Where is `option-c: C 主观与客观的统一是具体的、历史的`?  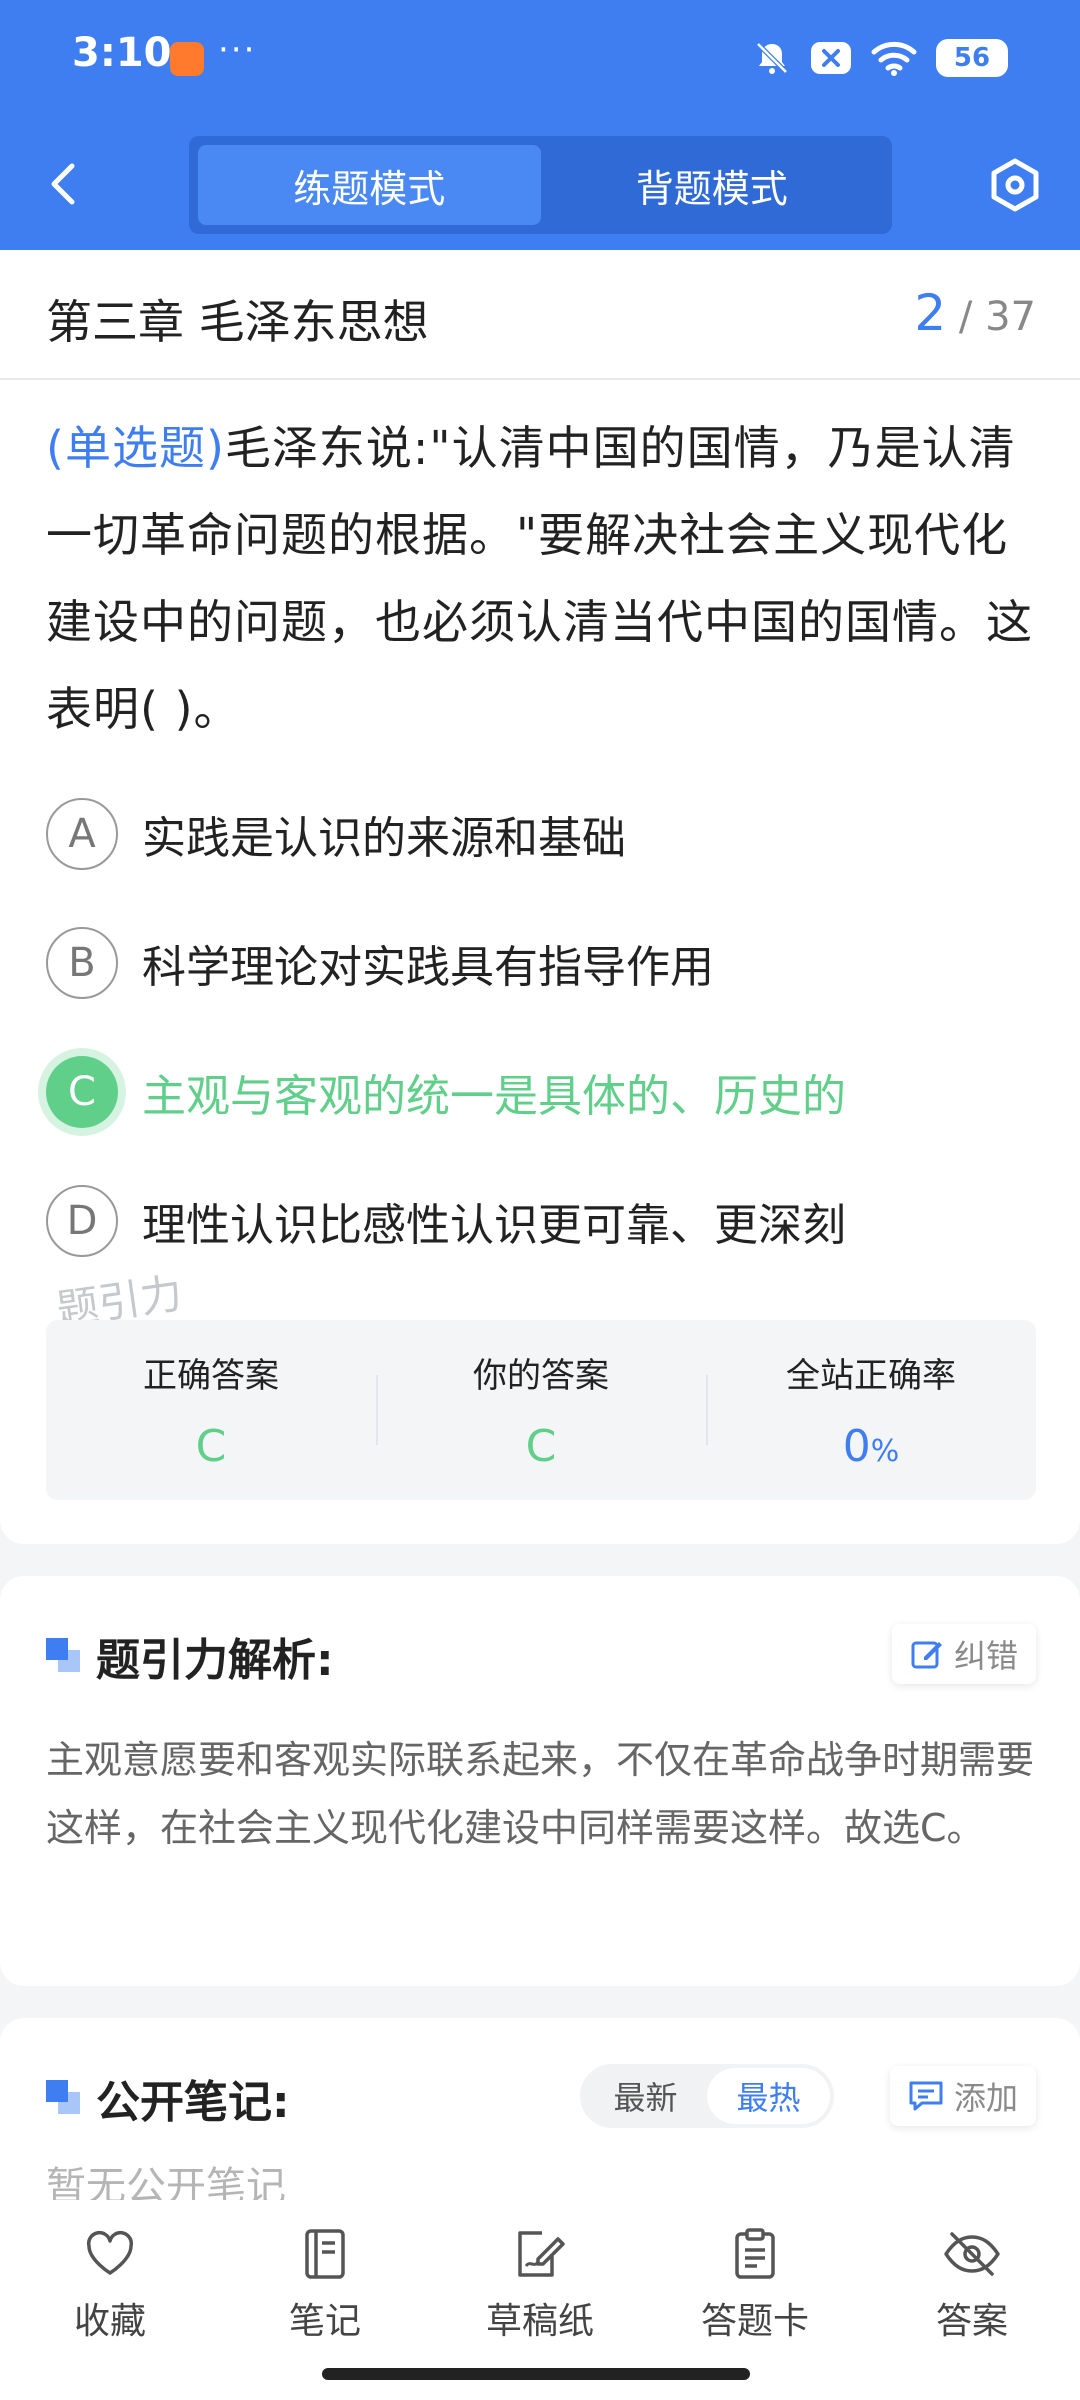 option-c: C 主观与客观的统一是具体的、历史的 is located at coordinates (546, 1092).